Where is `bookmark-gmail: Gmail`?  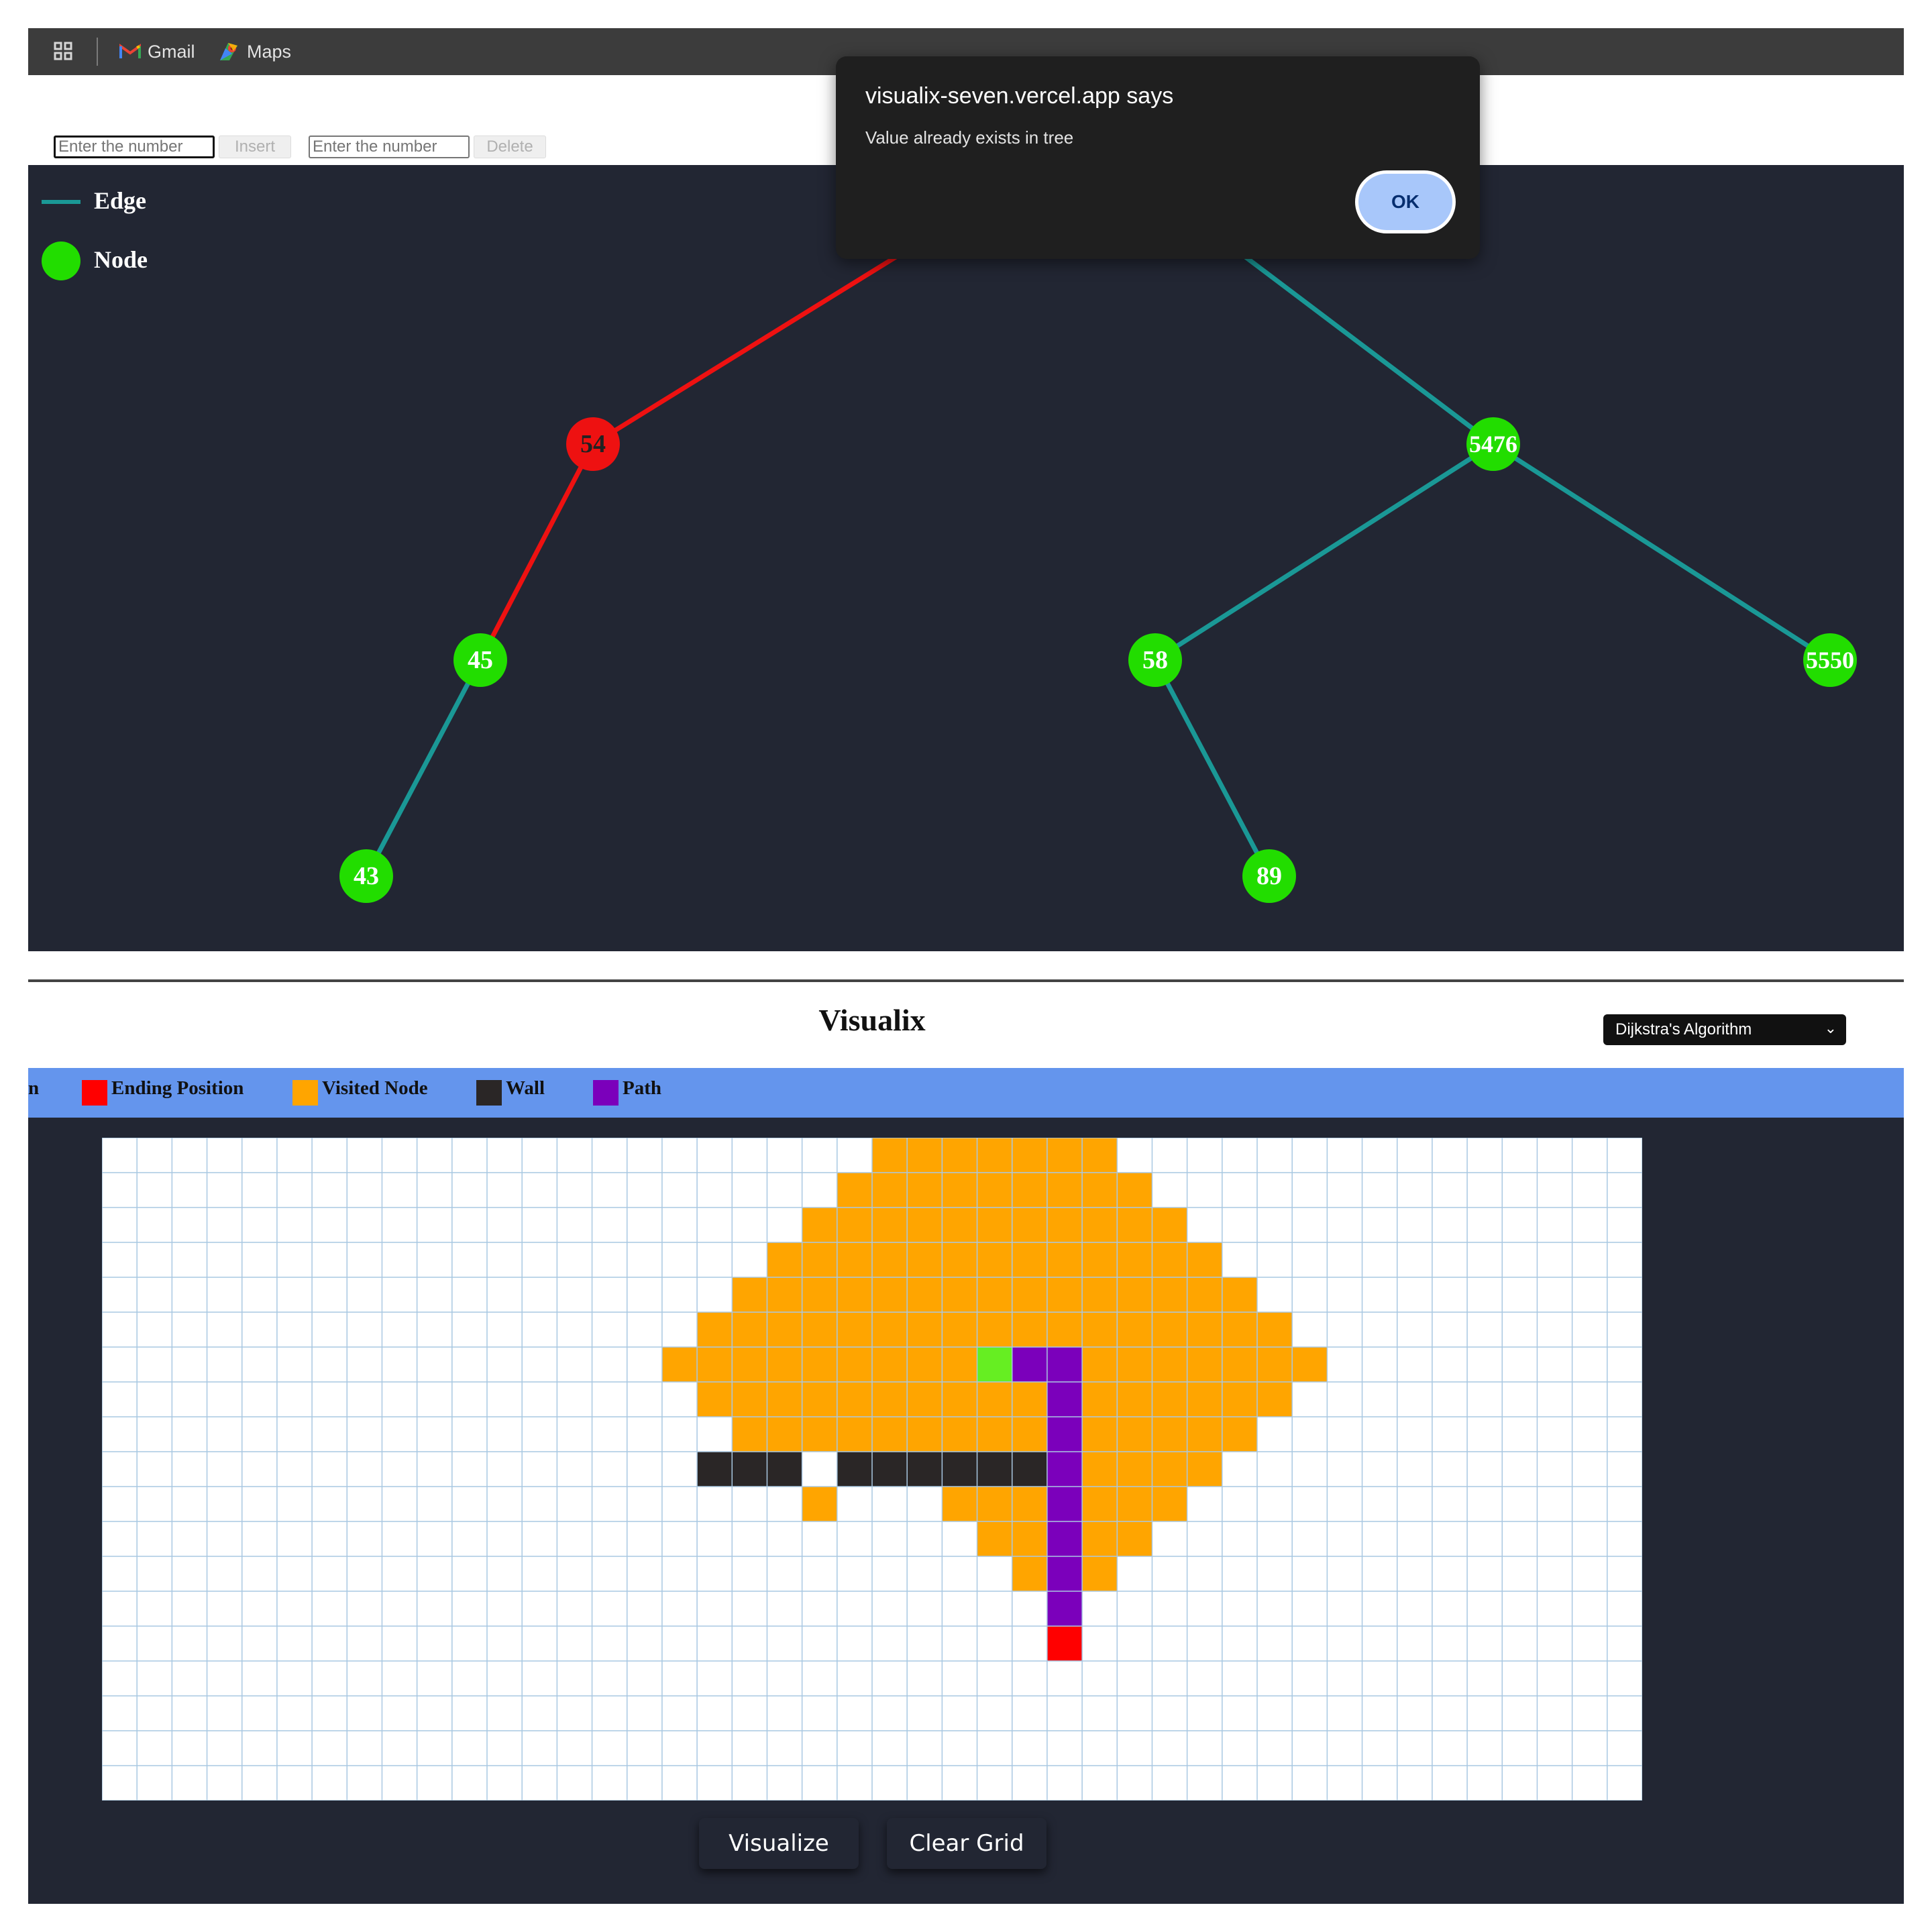
bookmark-gmail: Gmail is located at coordinates (157, 51).